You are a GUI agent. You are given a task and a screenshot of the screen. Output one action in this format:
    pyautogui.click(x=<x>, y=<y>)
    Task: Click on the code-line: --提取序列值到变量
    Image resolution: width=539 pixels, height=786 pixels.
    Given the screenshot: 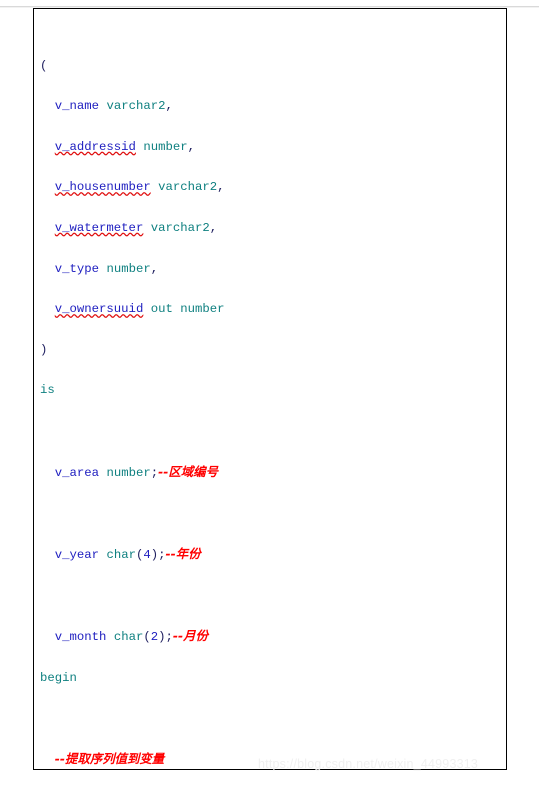 What is the action you would take?
    pyautogui.click(x=109, y=758)
    